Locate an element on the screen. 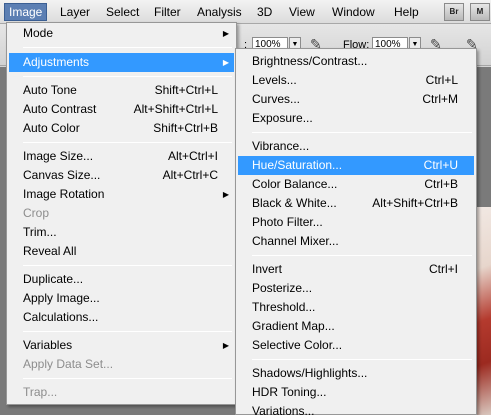 The width and height of the screenshot is (491, 415). menu-item-label: Auto Contrast is located at coordinates (60, 109).